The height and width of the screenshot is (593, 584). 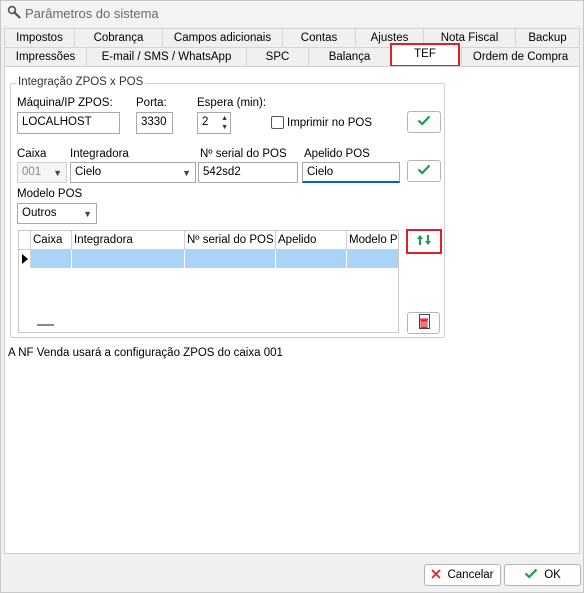 What do you see at coordinates (25, 240) in the screenshot?
I see `grid-indicator-header` at bounding box center [25, 240].